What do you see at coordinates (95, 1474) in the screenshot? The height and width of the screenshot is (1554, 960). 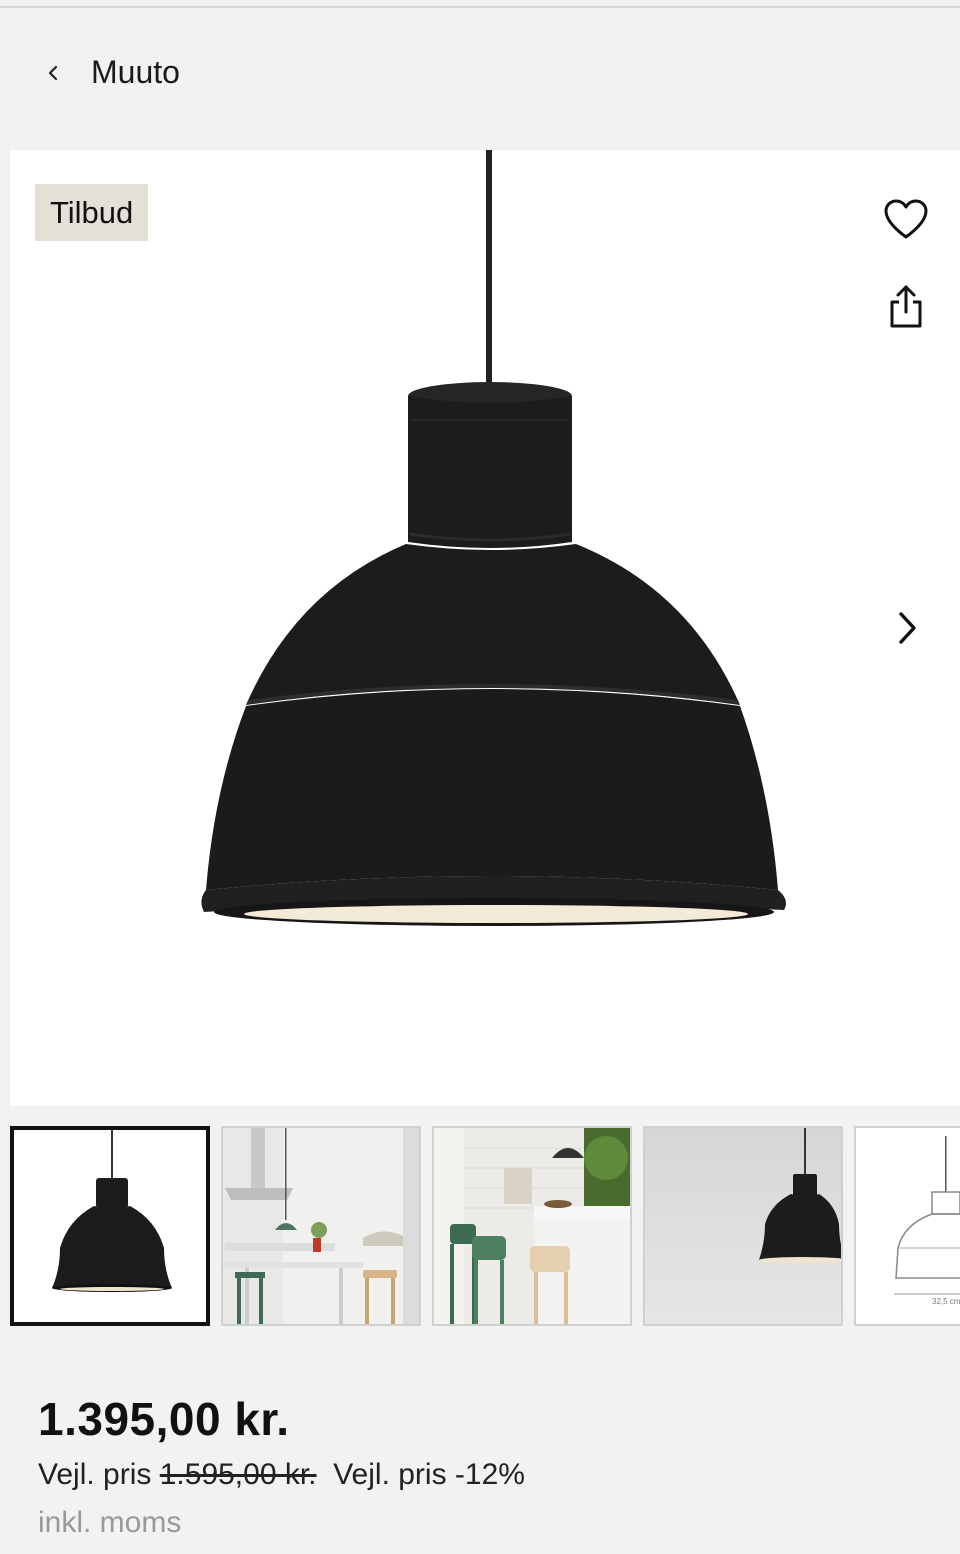 I see `rrp-label: Vejl. pris` at bounding box center [95, 1474].